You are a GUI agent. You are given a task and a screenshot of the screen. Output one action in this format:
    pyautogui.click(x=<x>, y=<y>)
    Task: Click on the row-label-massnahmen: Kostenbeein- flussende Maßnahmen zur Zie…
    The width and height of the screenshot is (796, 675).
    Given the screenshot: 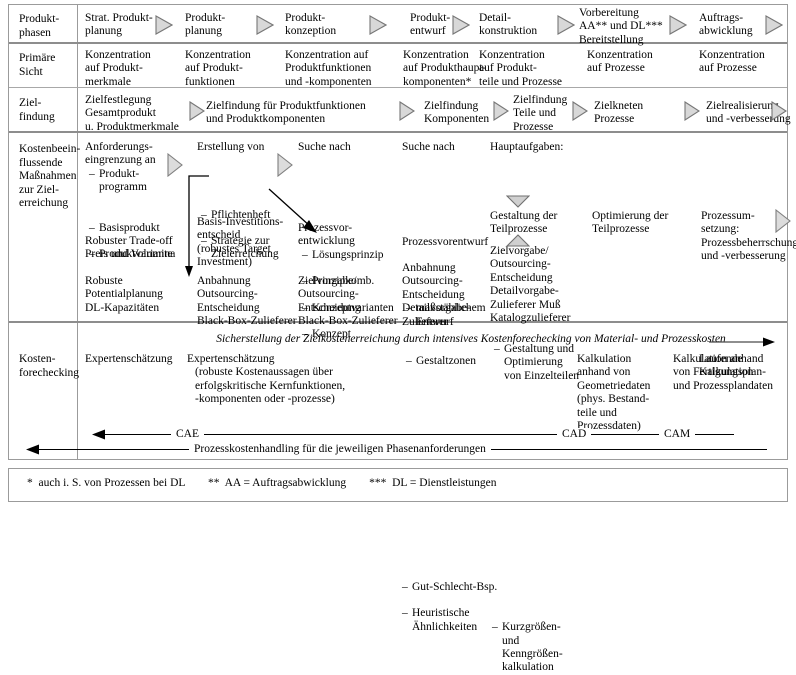 What is the action you would take?
    pyautogui.click(x=50, y=176)
    